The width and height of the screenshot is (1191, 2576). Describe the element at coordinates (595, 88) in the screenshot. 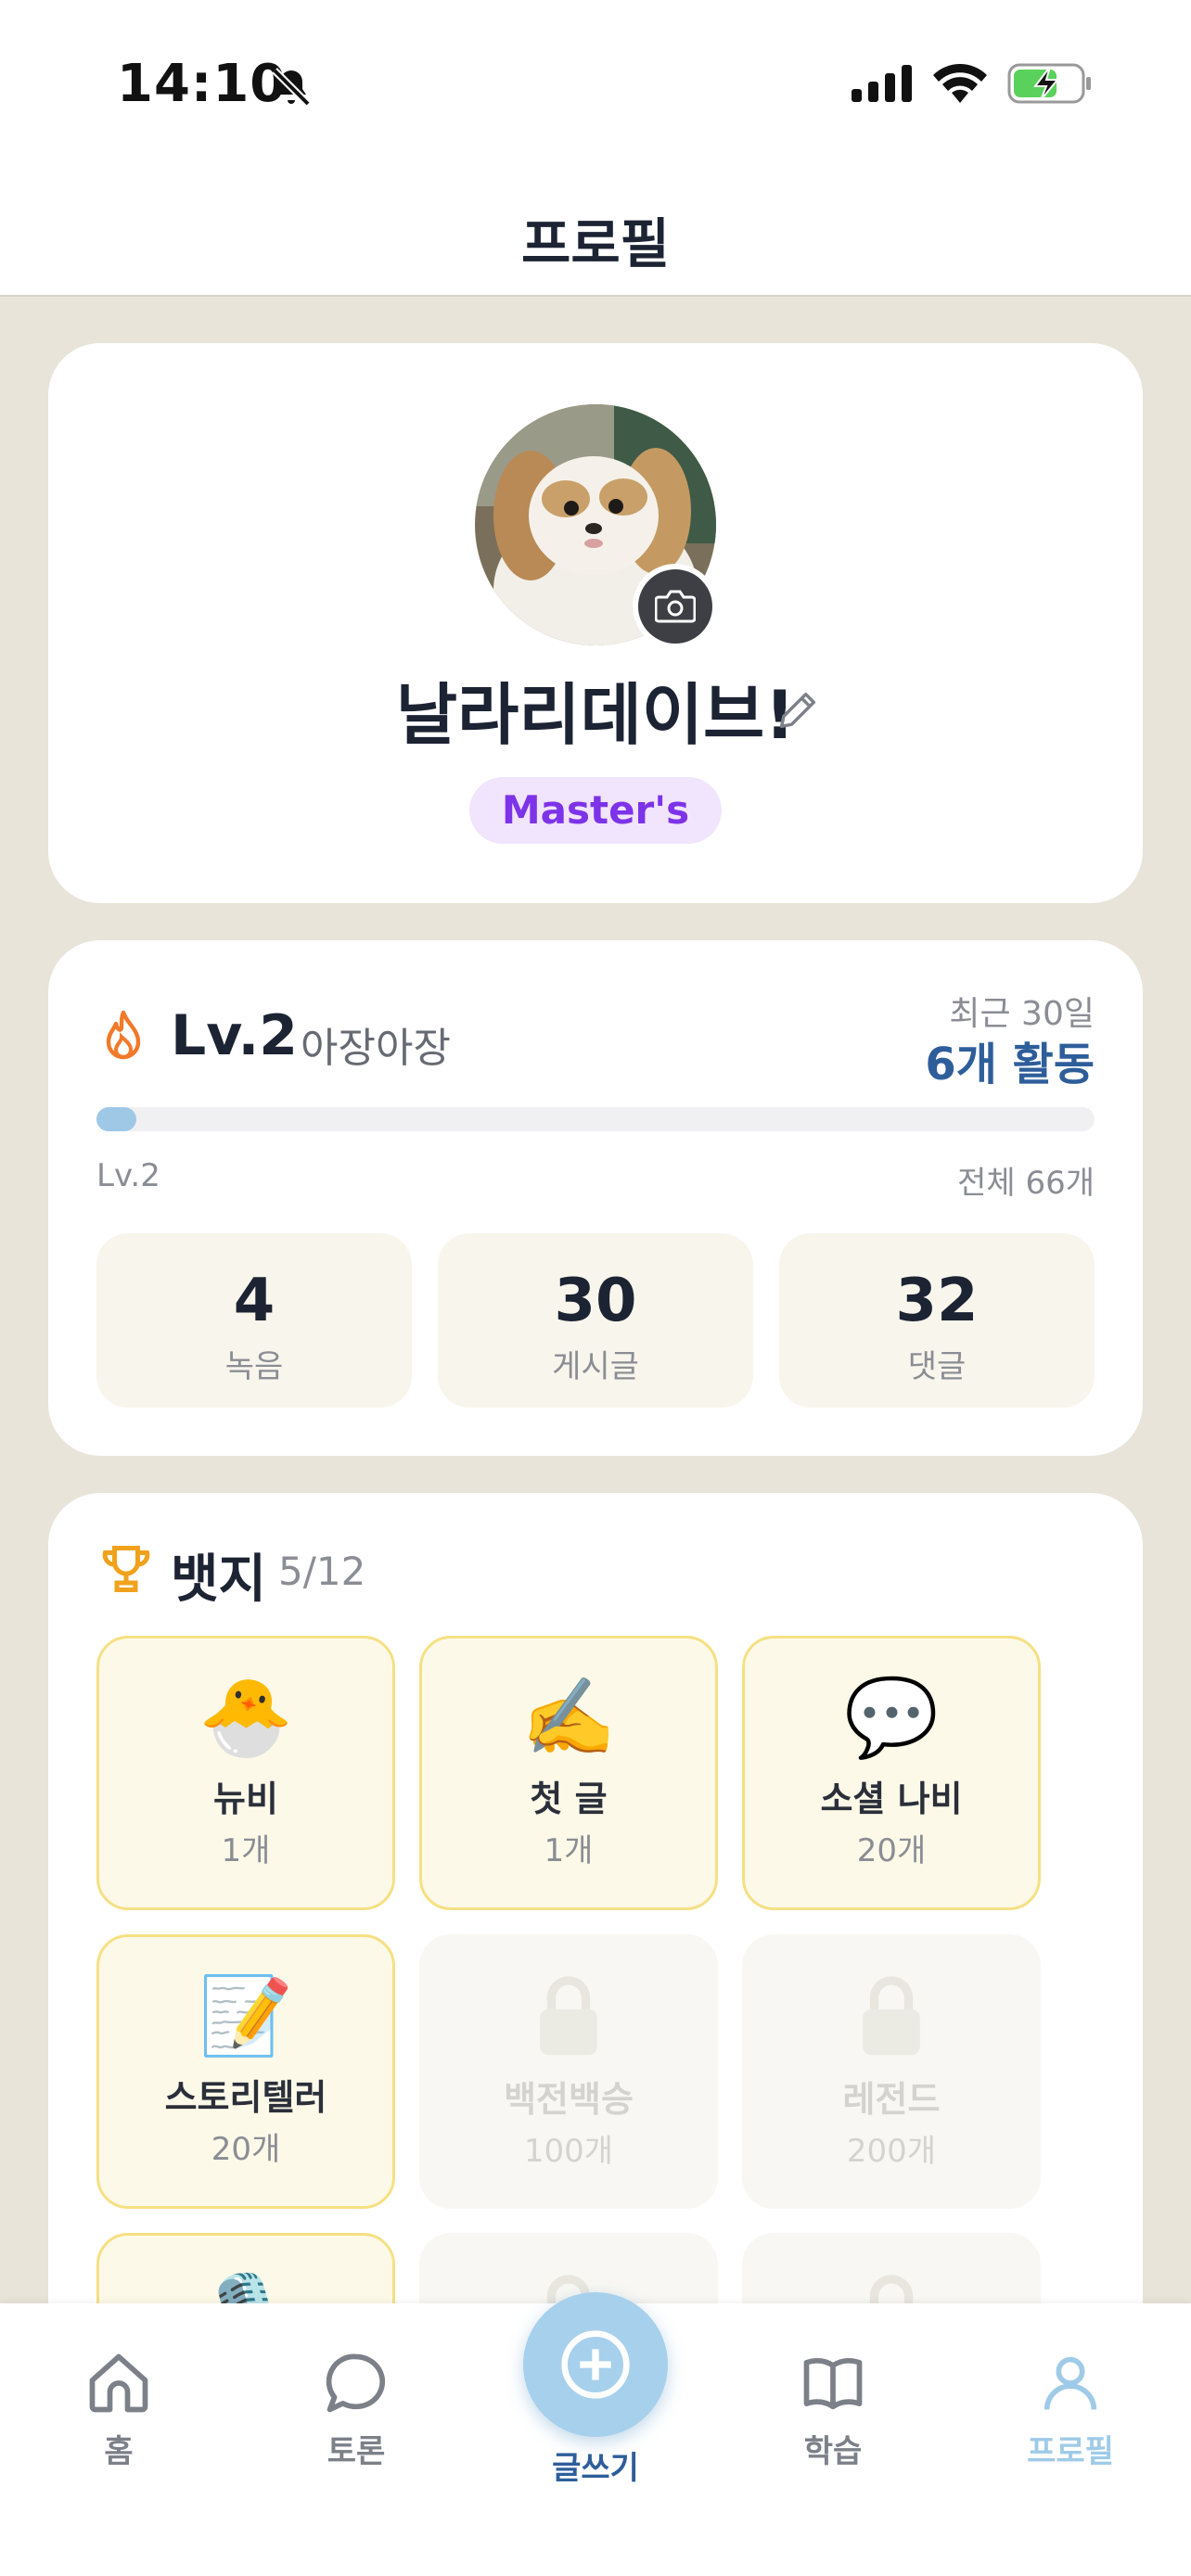

I see `status-bar: 14:10` at that location.